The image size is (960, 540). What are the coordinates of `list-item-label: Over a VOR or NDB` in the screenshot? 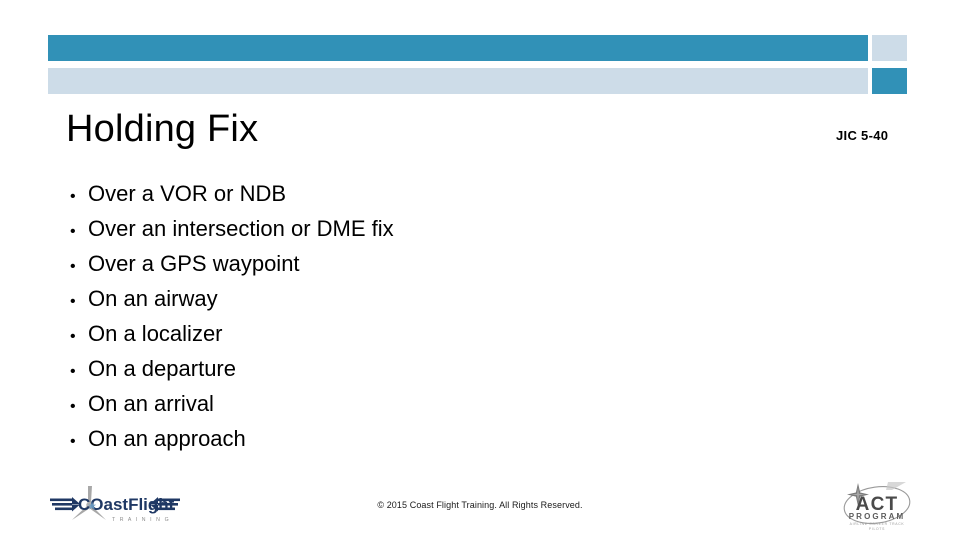 It's located at (187, 193).